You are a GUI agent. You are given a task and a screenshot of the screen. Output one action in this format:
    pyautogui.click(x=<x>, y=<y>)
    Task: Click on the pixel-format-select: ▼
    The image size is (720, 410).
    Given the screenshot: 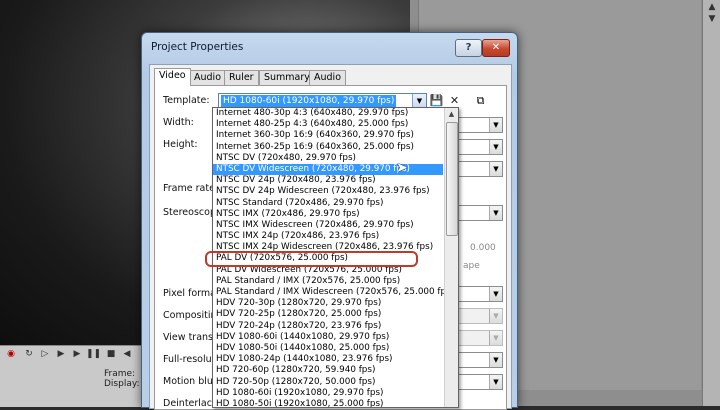 What is the action you would take?
    pyautogui.click(x=479, y=294)
    